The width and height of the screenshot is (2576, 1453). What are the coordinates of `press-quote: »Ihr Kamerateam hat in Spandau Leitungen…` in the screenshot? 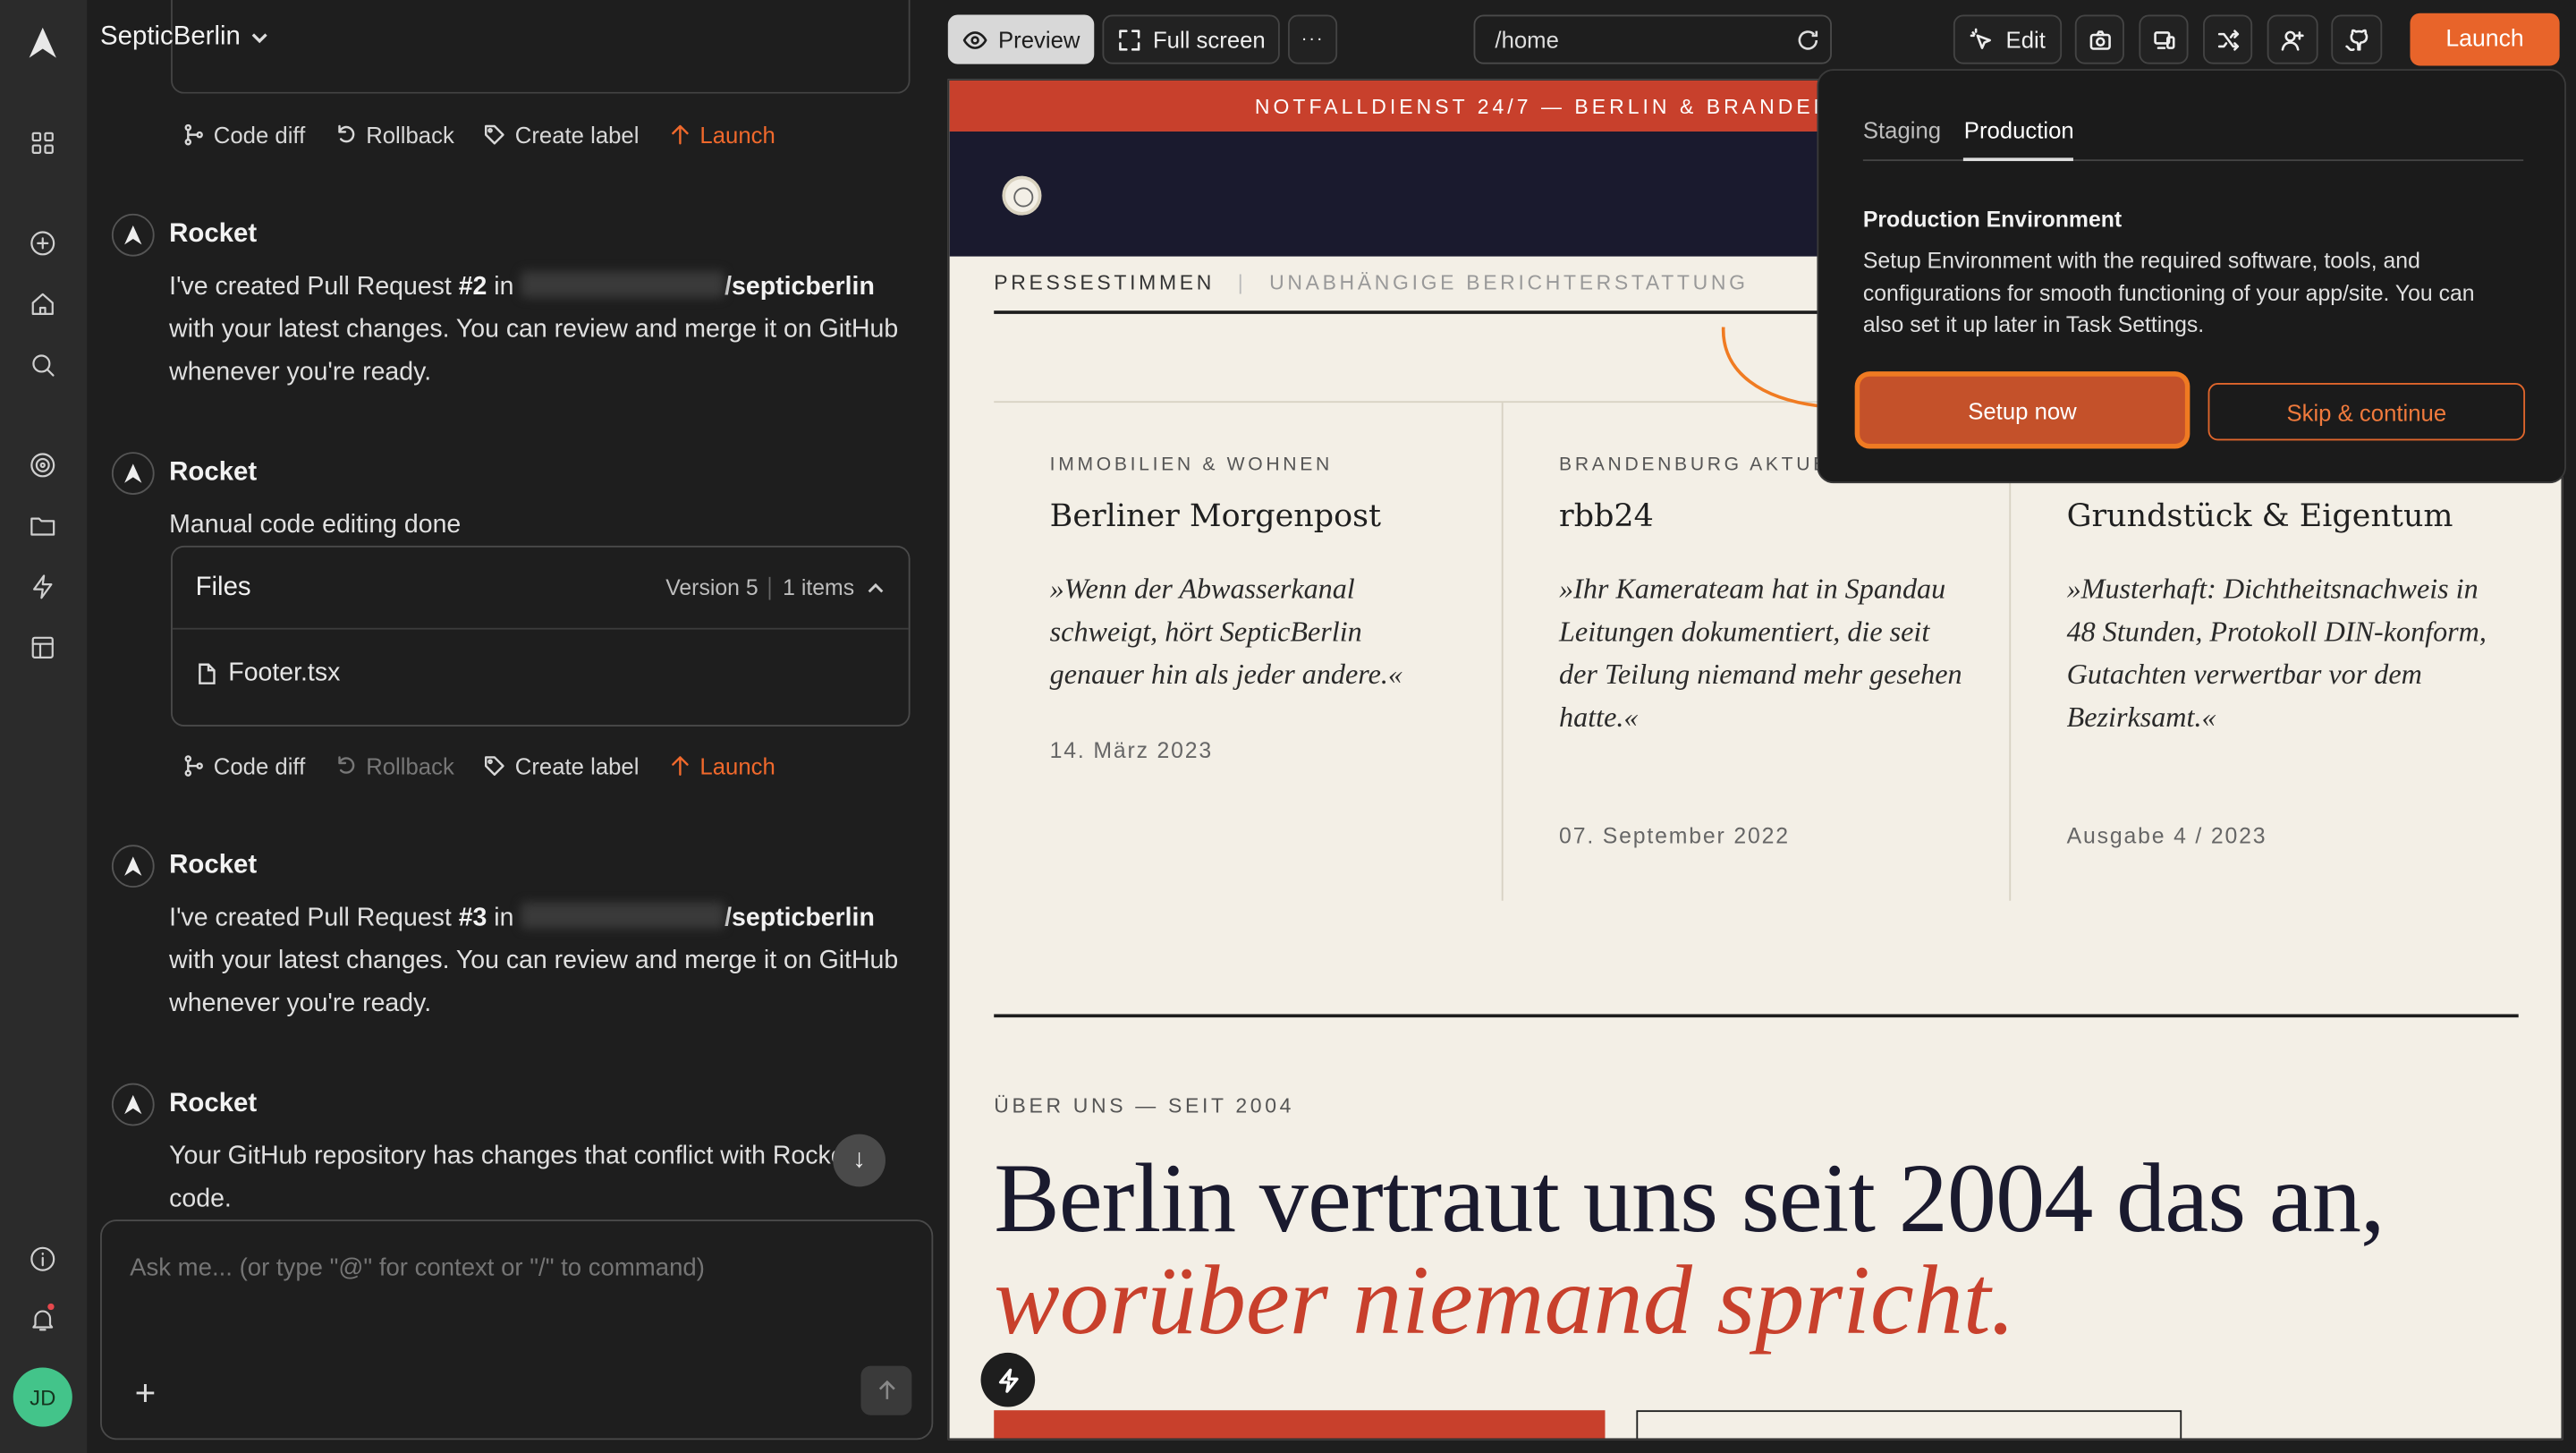 It's located at (1760, 653).